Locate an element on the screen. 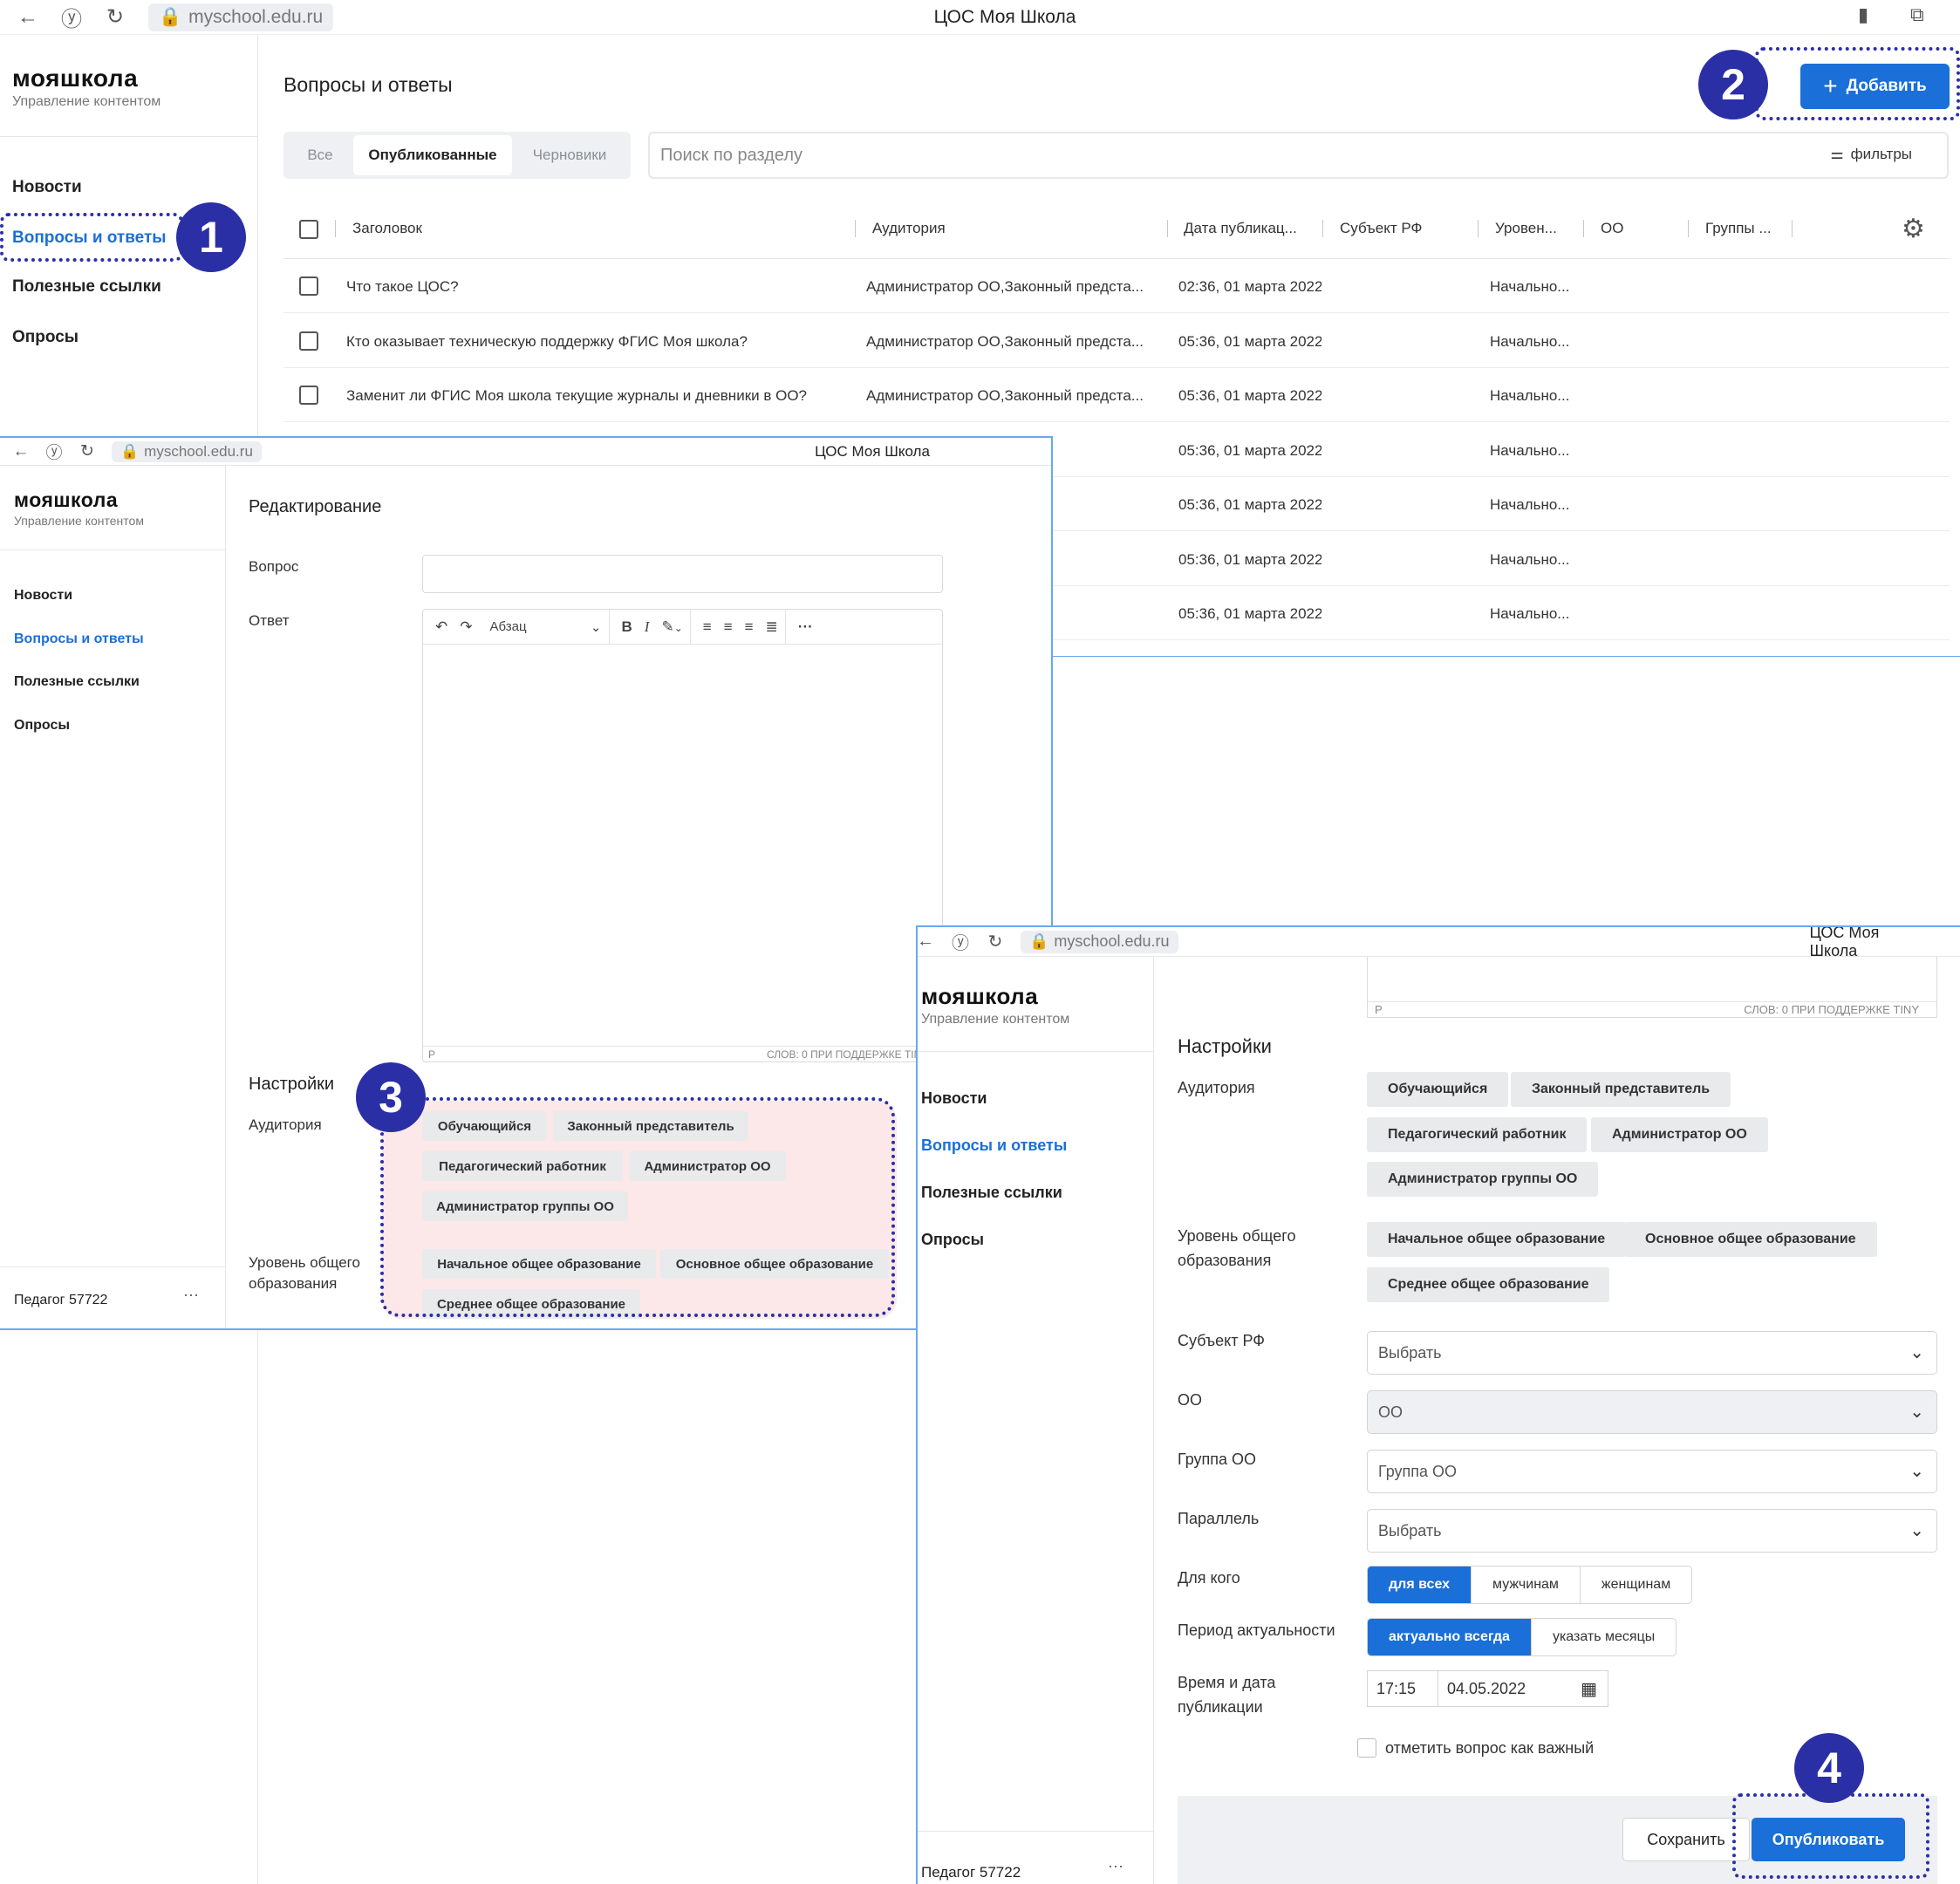 This screenshot has width=1960, height=1884. column-audience: Аудитория is located at coordinates (909, 228).